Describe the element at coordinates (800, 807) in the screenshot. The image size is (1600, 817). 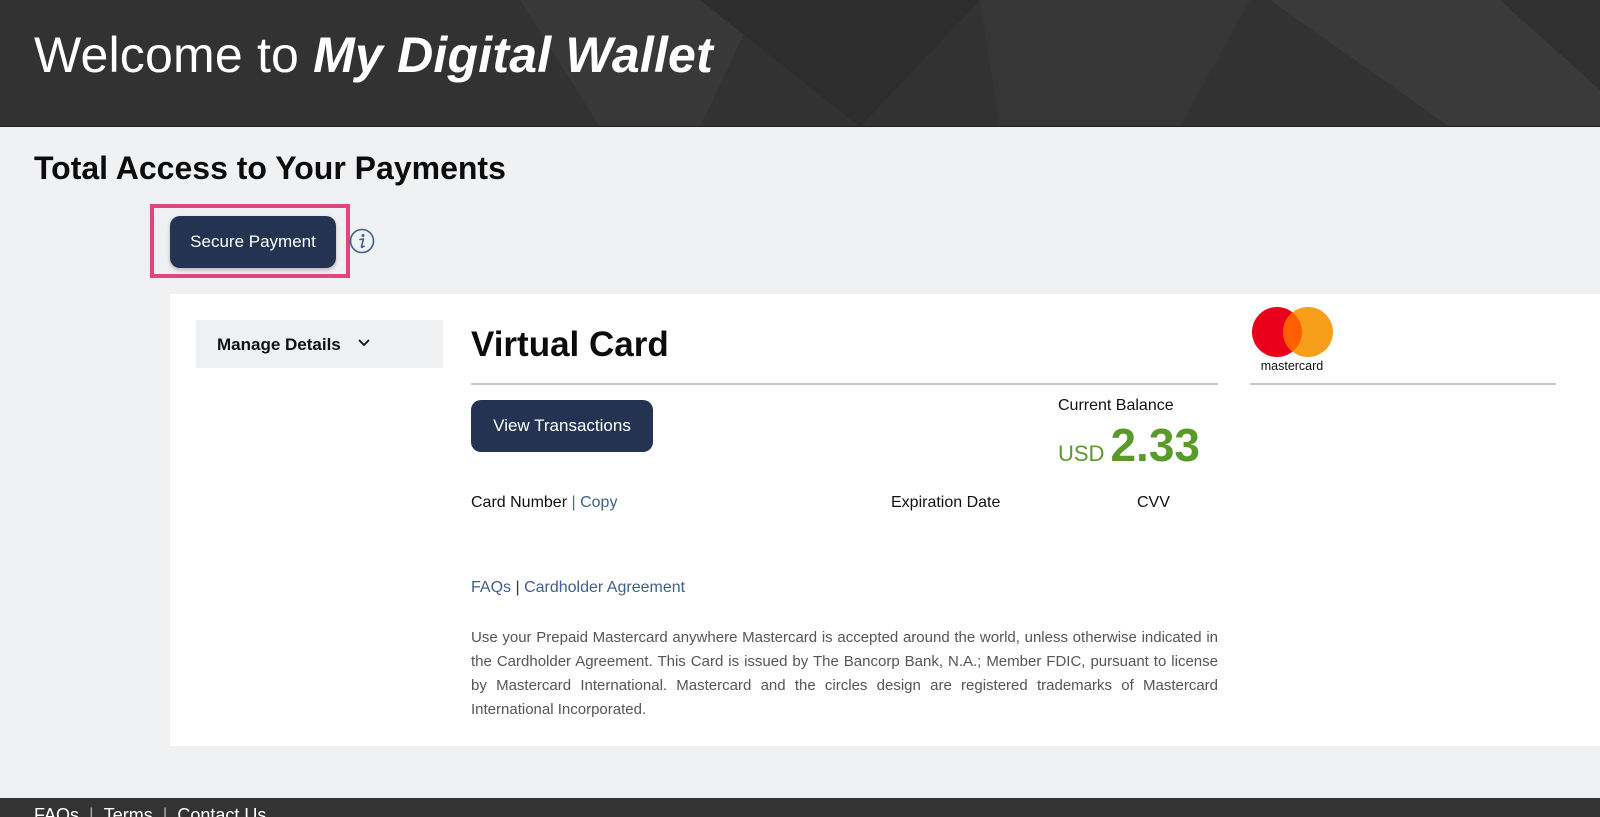
I see `footer: FAQs | Terms | Contact Us` at that location.